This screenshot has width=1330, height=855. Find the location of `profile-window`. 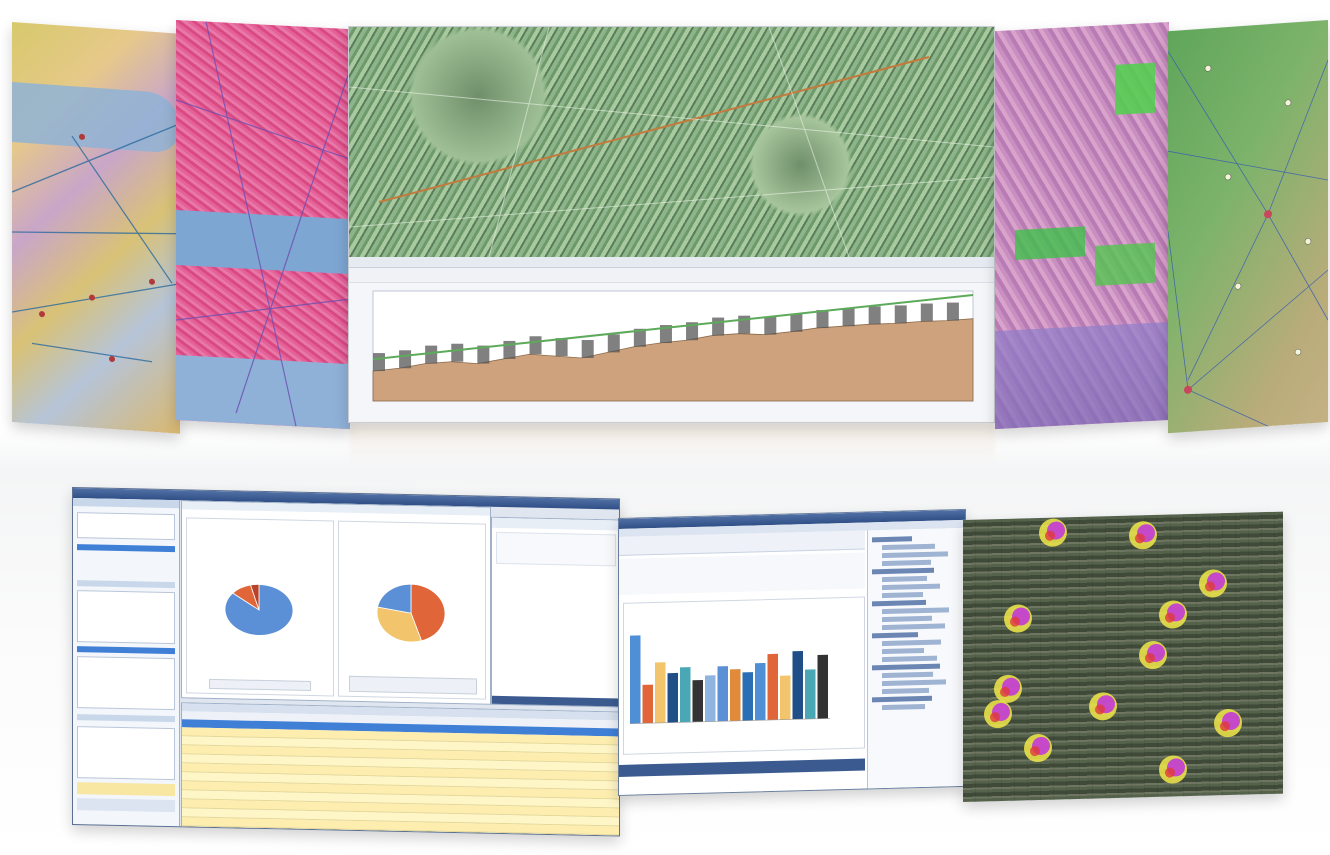

profile-window is located at coordinates (671, 339).